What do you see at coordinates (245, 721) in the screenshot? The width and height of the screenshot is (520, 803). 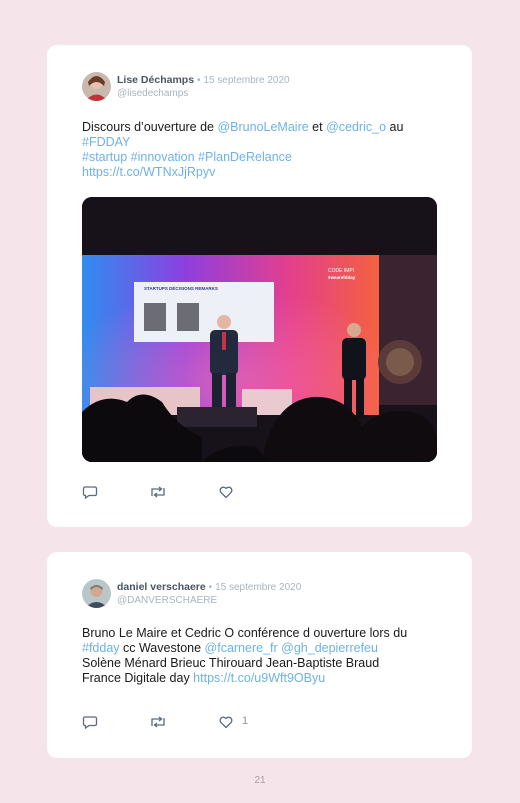 I see `like-count: 1` at bounding box center [245, 721].